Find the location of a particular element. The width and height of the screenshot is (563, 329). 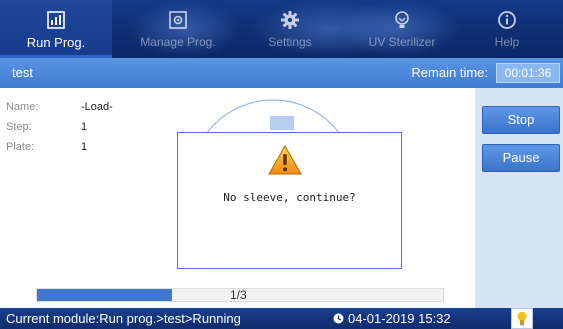

tab-run-program: Run Prog. is located at coordinates (56, 29).